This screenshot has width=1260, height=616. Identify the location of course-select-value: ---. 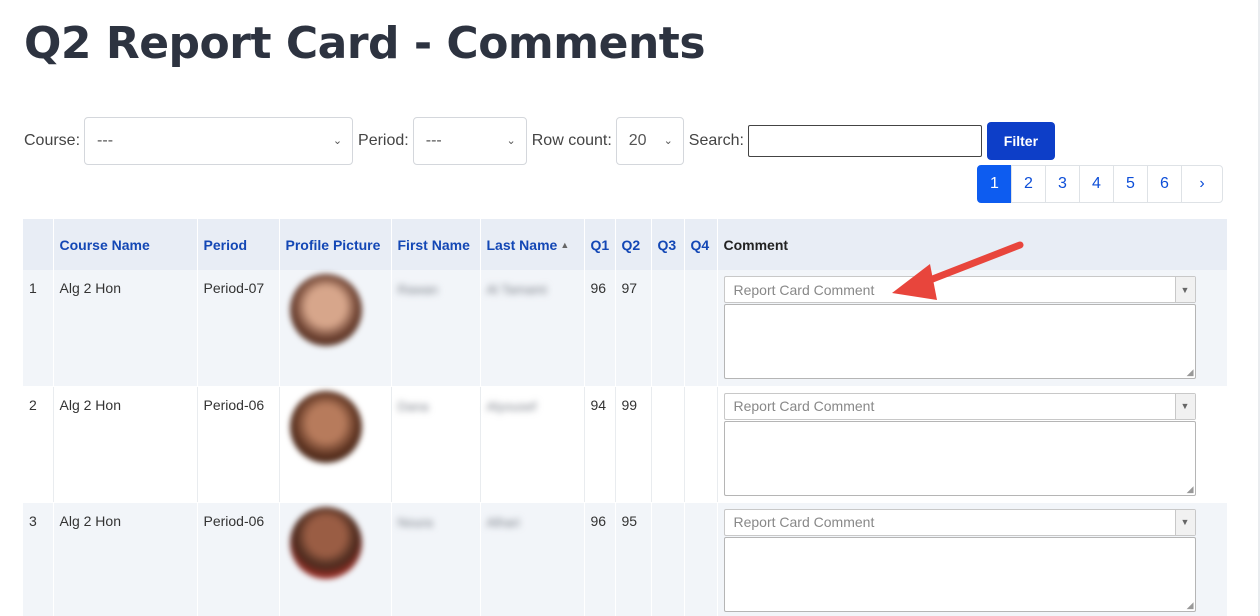
(105, 140).